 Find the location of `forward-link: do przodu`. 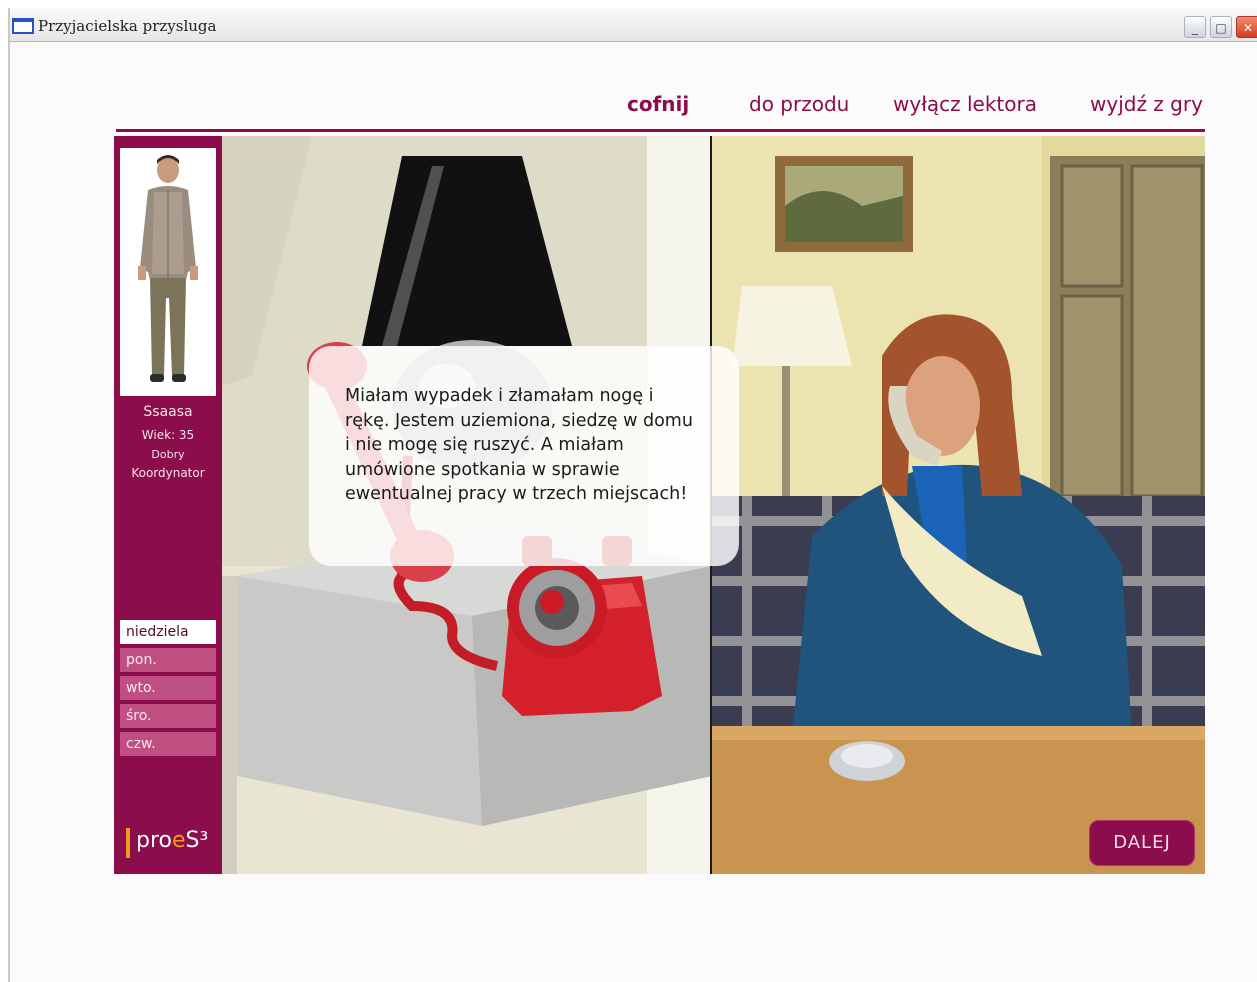

forward-link: do przodu is located at coordinates (799, 104).